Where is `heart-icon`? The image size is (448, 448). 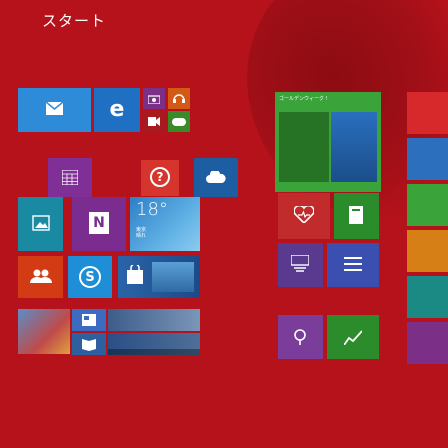
heart-icon is located at coordinates (304, 214).